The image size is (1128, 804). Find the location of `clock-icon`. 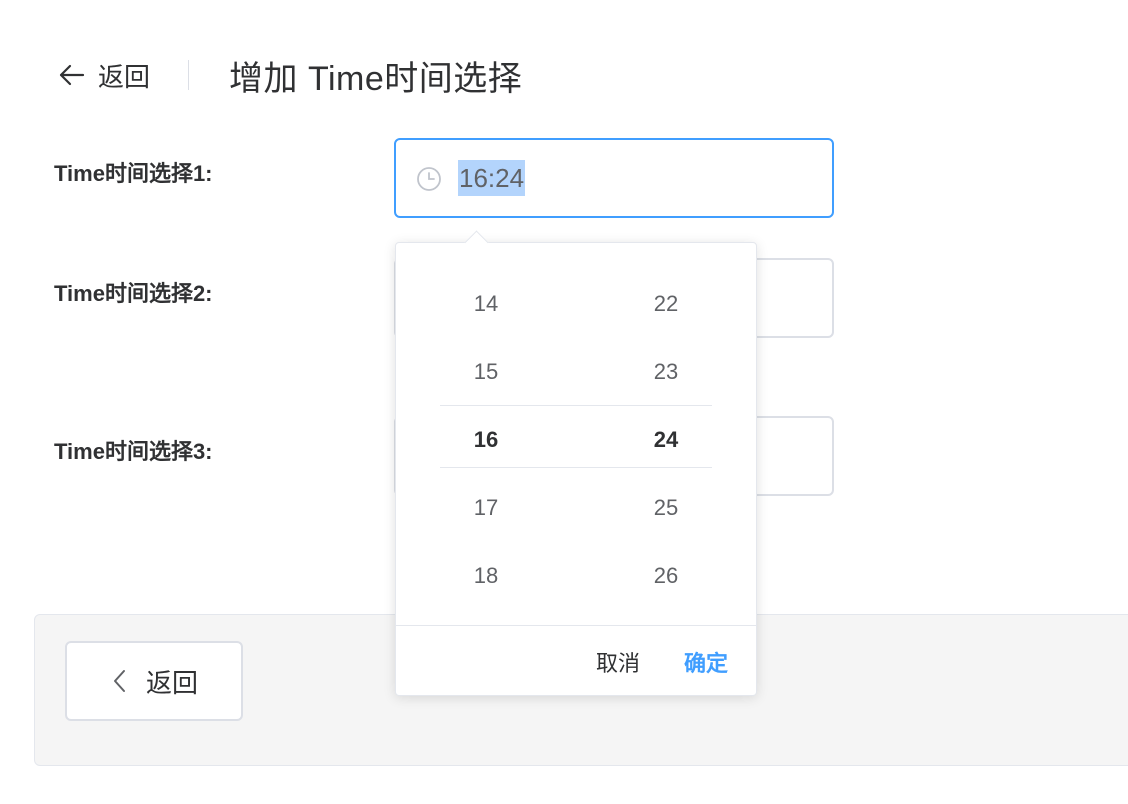

clock-icon is located at coordinates (429, 179).